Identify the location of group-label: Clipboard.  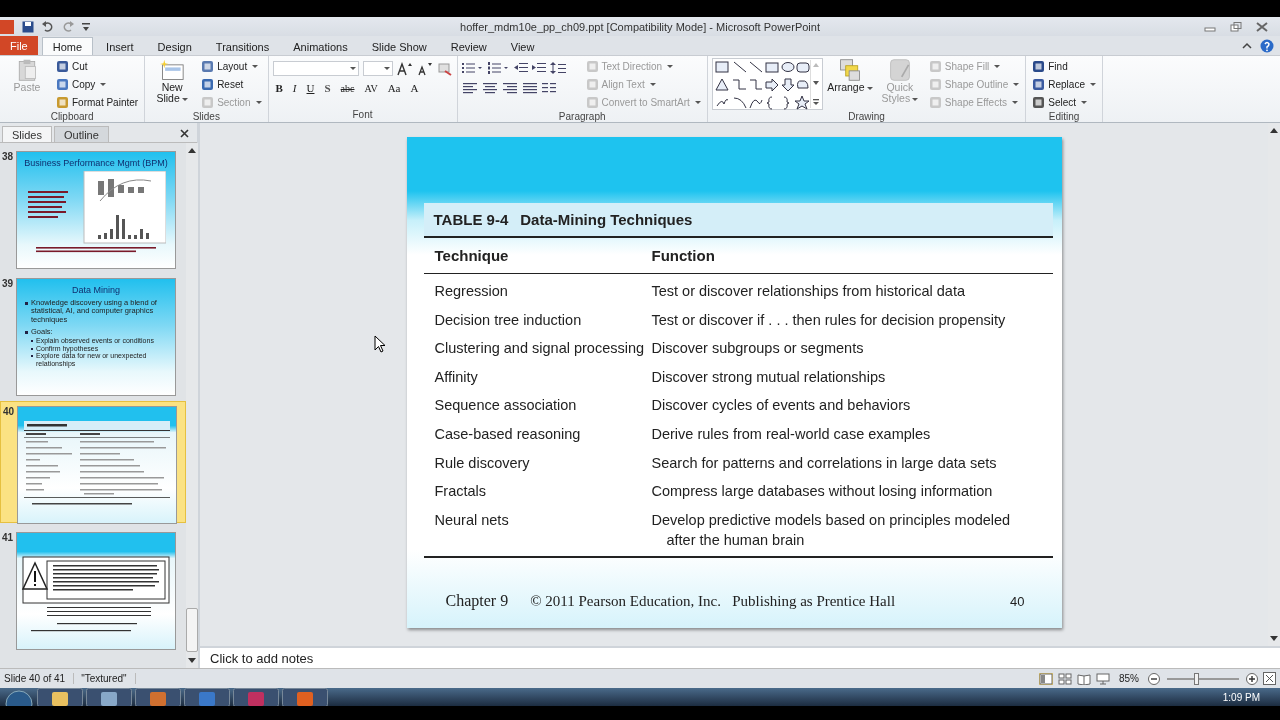
(72, 116).